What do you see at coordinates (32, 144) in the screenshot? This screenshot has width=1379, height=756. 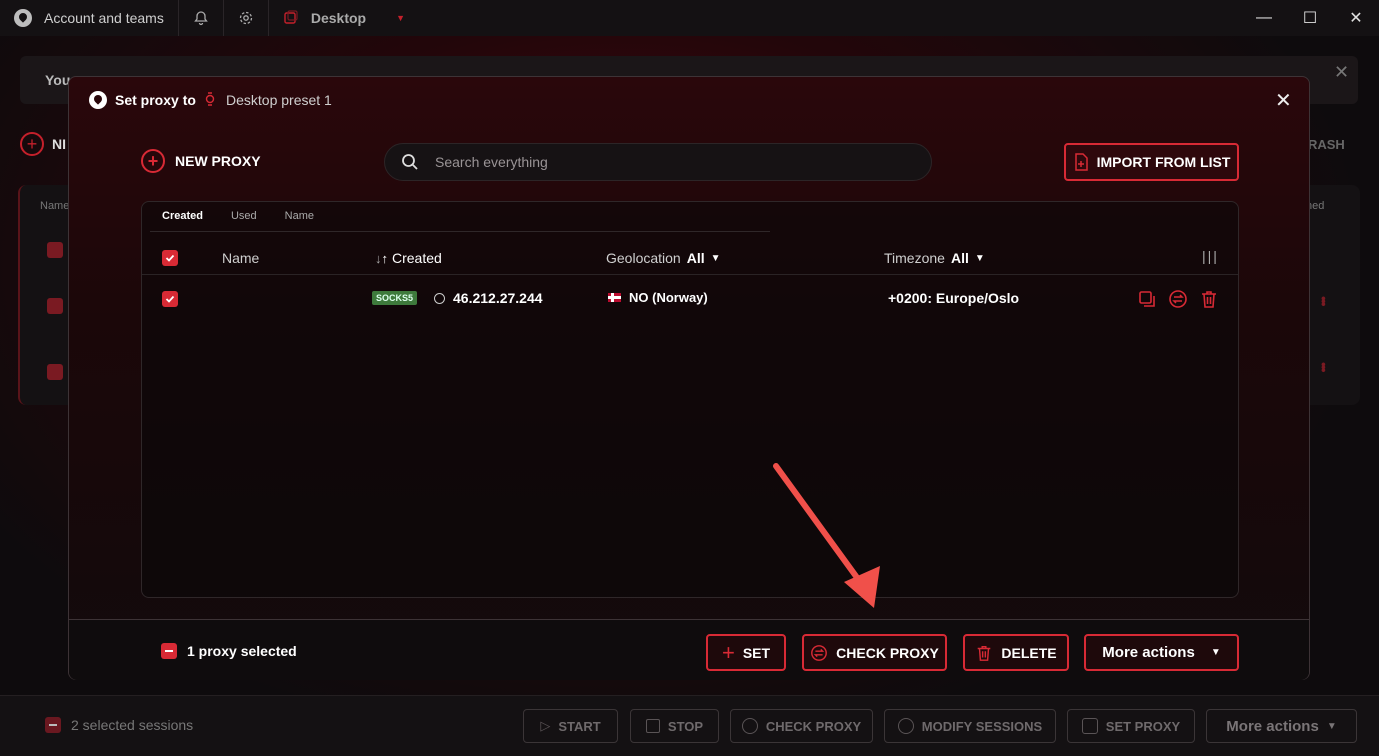 I see `background-new-button: +` at bounding box center [32, 144].